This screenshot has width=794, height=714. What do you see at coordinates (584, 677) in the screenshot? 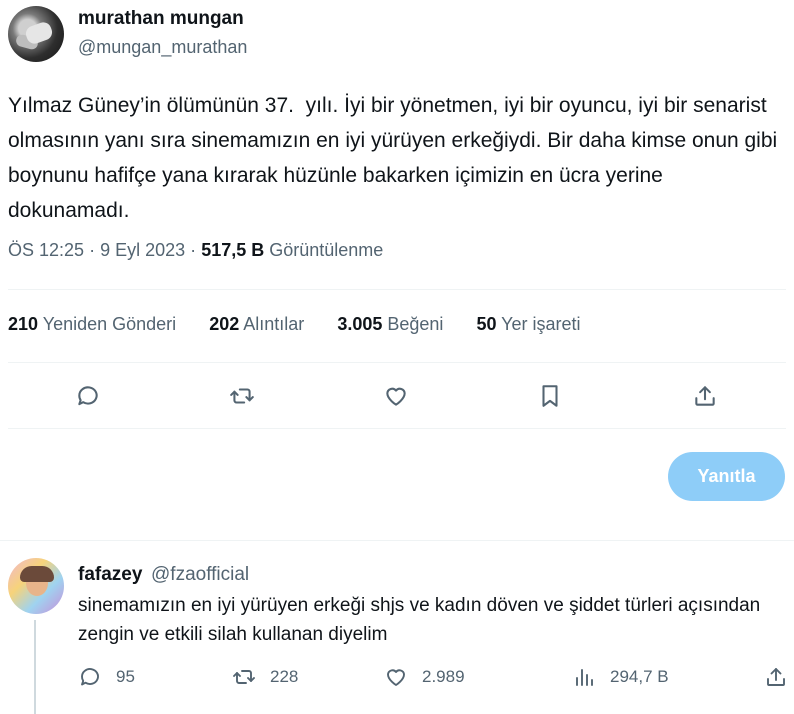
I see `views-icon` at bounding box center [584, 677].